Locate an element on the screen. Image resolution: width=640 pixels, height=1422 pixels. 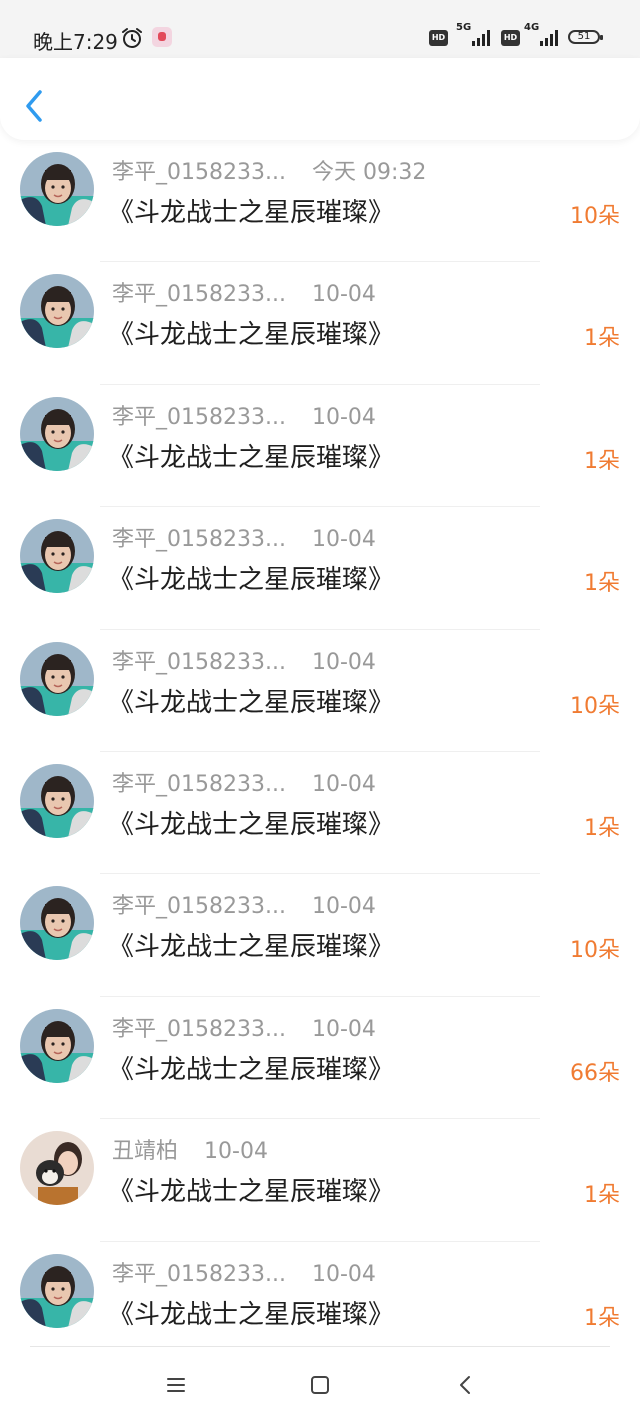
status-time: 晚上7:29 is located at coordinates (75, 42).